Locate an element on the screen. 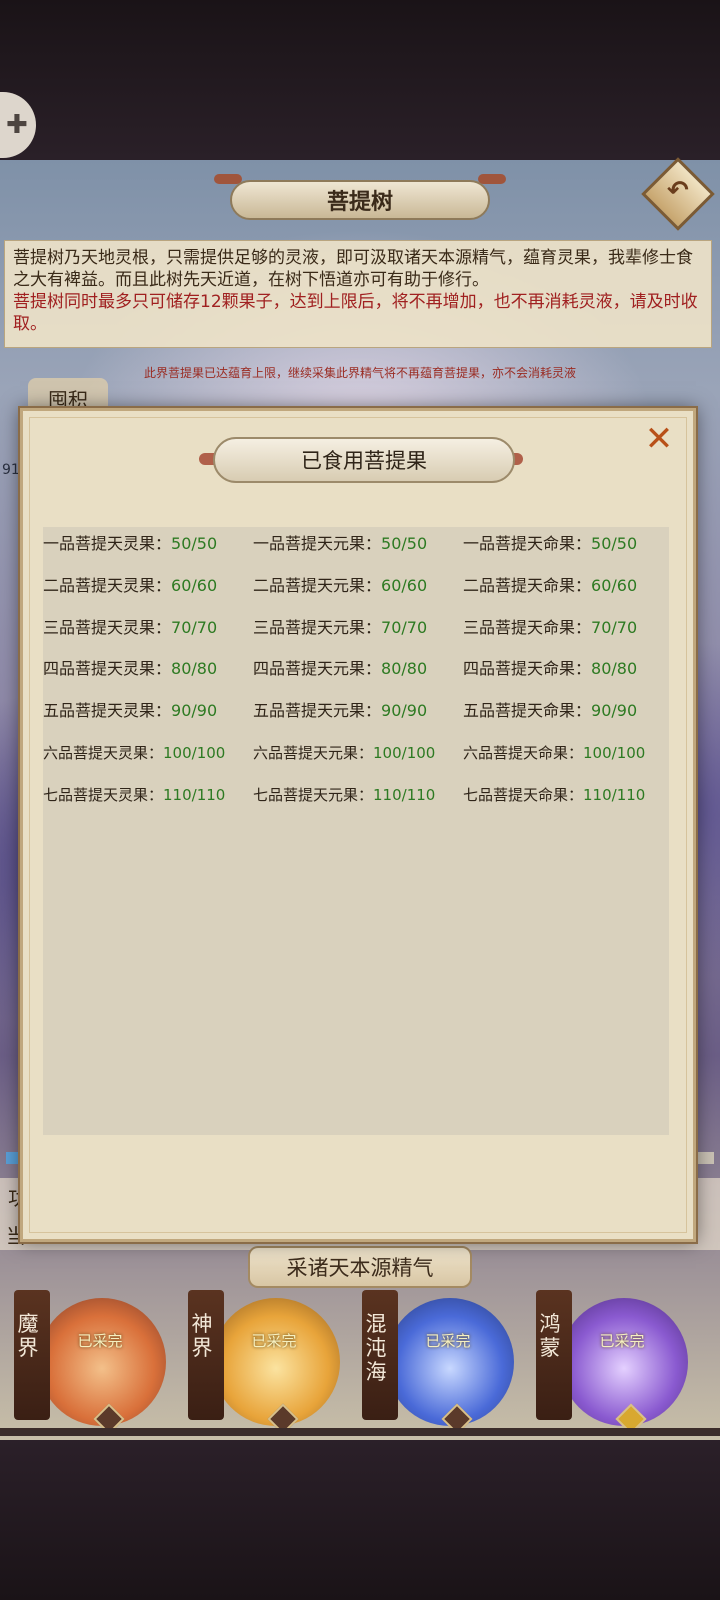 This screenshot has height=1600, width=720. close-icon: ✕ is located at coordinates (659, 439).